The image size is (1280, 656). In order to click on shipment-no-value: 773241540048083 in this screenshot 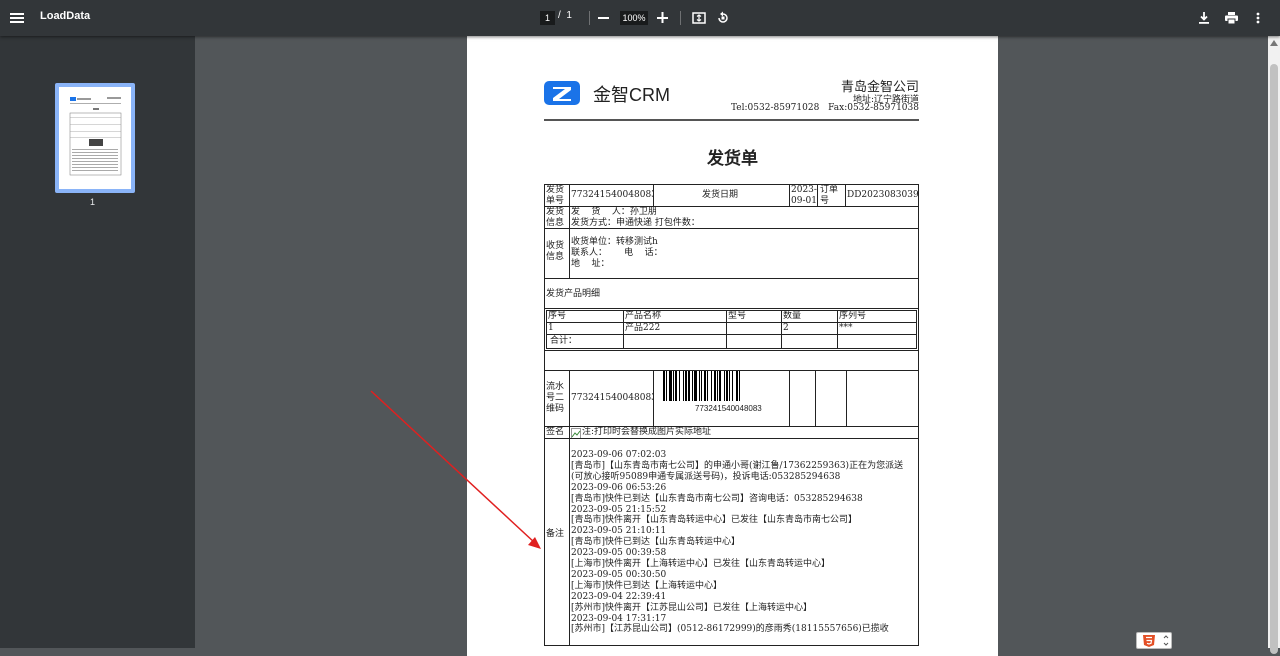, I will do `click(611, 195)`.